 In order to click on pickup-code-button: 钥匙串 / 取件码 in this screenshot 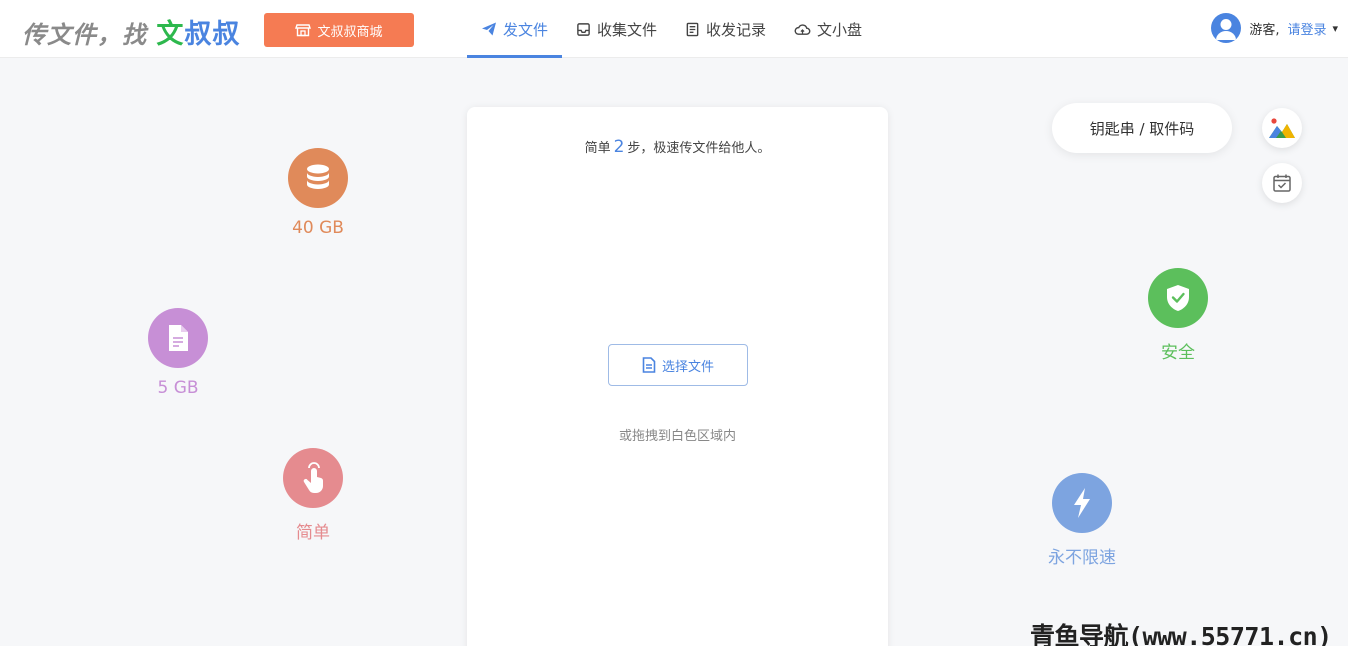, I will do `click(1142, 128)`.